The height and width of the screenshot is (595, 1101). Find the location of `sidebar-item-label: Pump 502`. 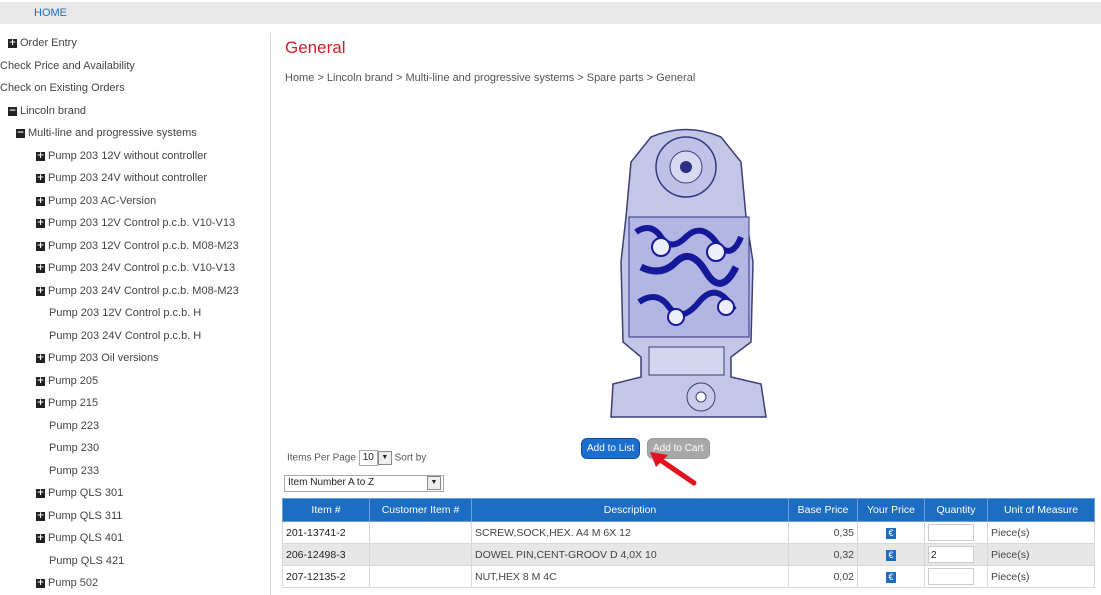

sidebar-item-label: Pump 502 is located at coordinates (73, 583).